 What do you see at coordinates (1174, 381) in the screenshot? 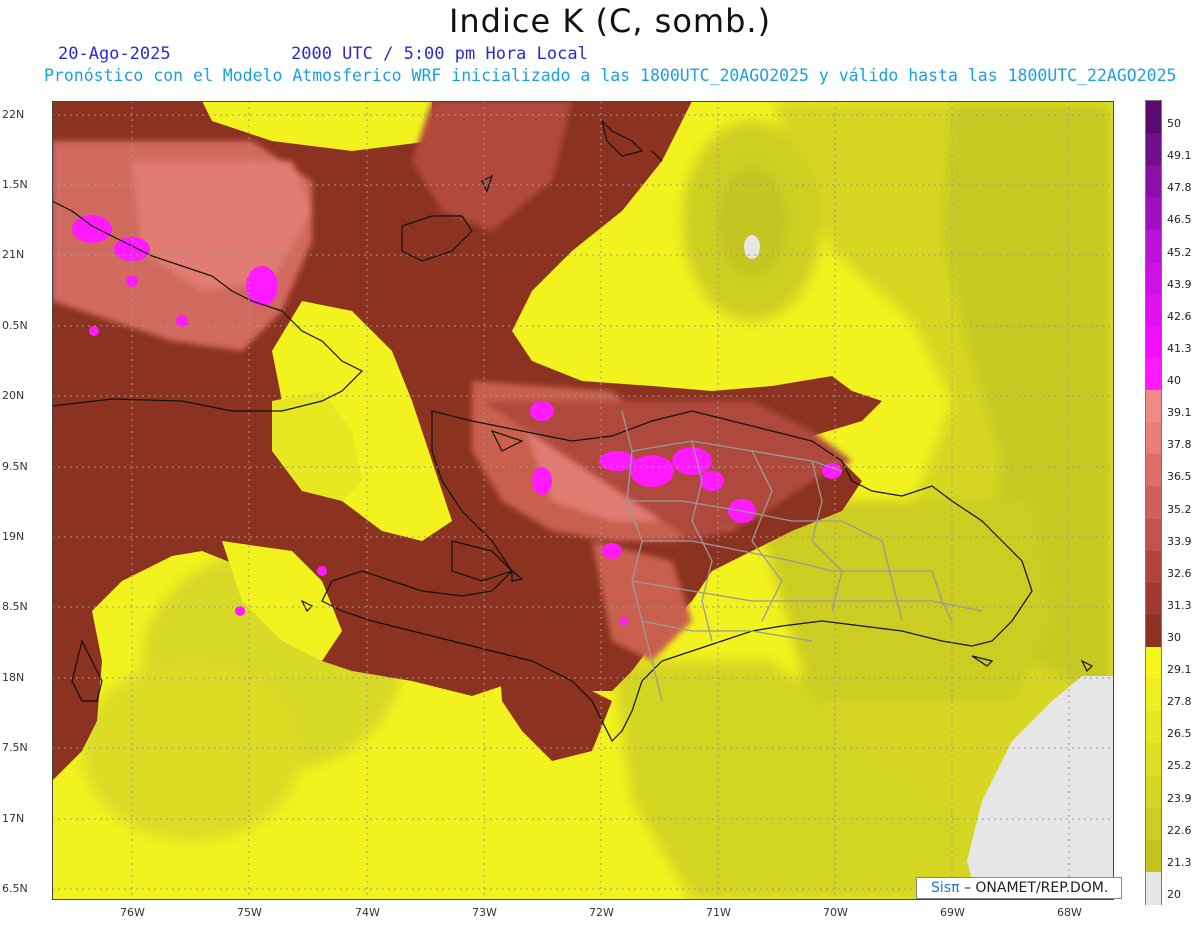
I see `color-scale-label: 40` at bounding box center [1174, 381].